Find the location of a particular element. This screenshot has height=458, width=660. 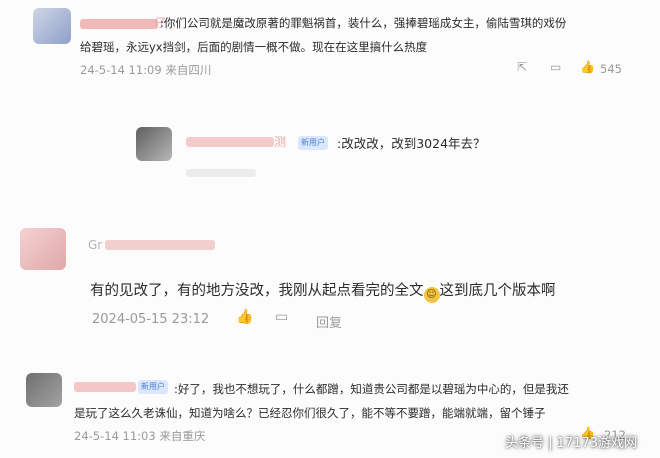

reply-text: :改改改，改到3024年去？ is located at coordinates (411, 143).